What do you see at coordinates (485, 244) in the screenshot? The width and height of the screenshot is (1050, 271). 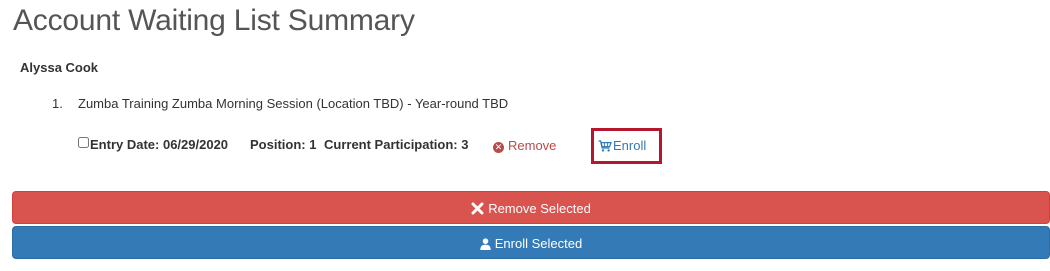 I see `user-icon` at bounding box center [485, 244].